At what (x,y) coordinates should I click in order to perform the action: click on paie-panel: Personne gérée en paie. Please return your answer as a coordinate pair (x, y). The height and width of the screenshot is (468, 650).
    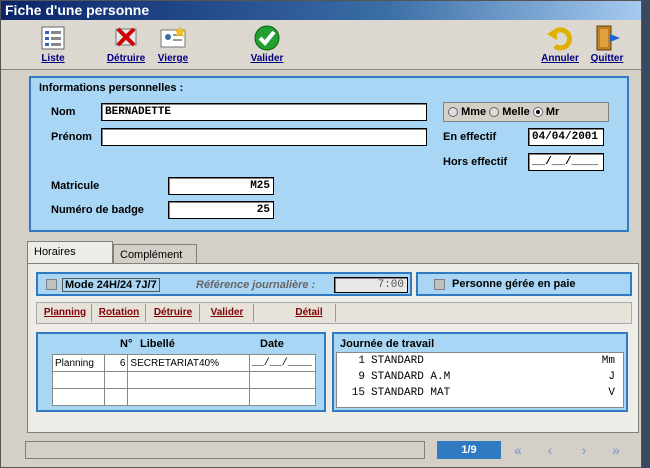
    Looking at the image, I should click on (524, 284).